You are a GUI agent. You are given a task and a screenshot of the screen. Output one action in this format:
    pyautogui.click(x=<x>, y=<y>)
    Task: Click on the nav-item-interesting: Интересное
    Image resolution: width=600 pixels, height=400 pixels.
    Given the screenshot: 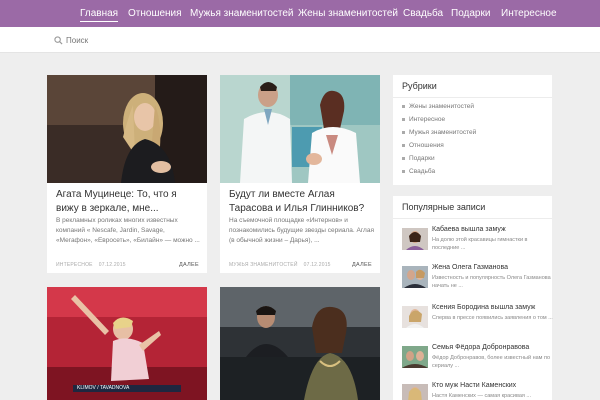 What is the action you would take?
    pyautogui.click(x=529, y=14)
    